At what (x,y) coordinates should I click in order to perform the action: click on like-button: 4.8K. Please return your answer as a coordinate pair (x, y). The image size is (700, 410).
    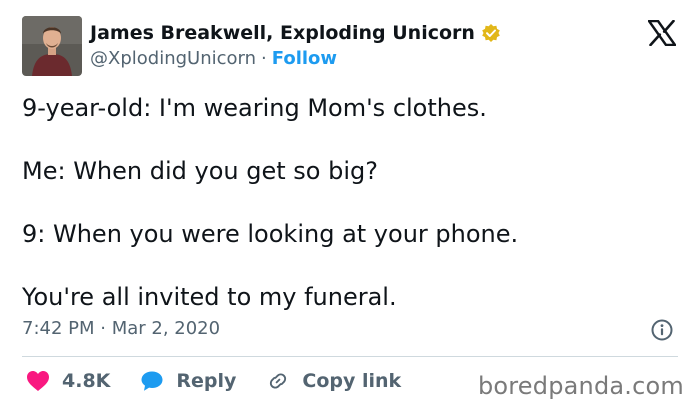
    Looking at the image, I should click on (68, 381).